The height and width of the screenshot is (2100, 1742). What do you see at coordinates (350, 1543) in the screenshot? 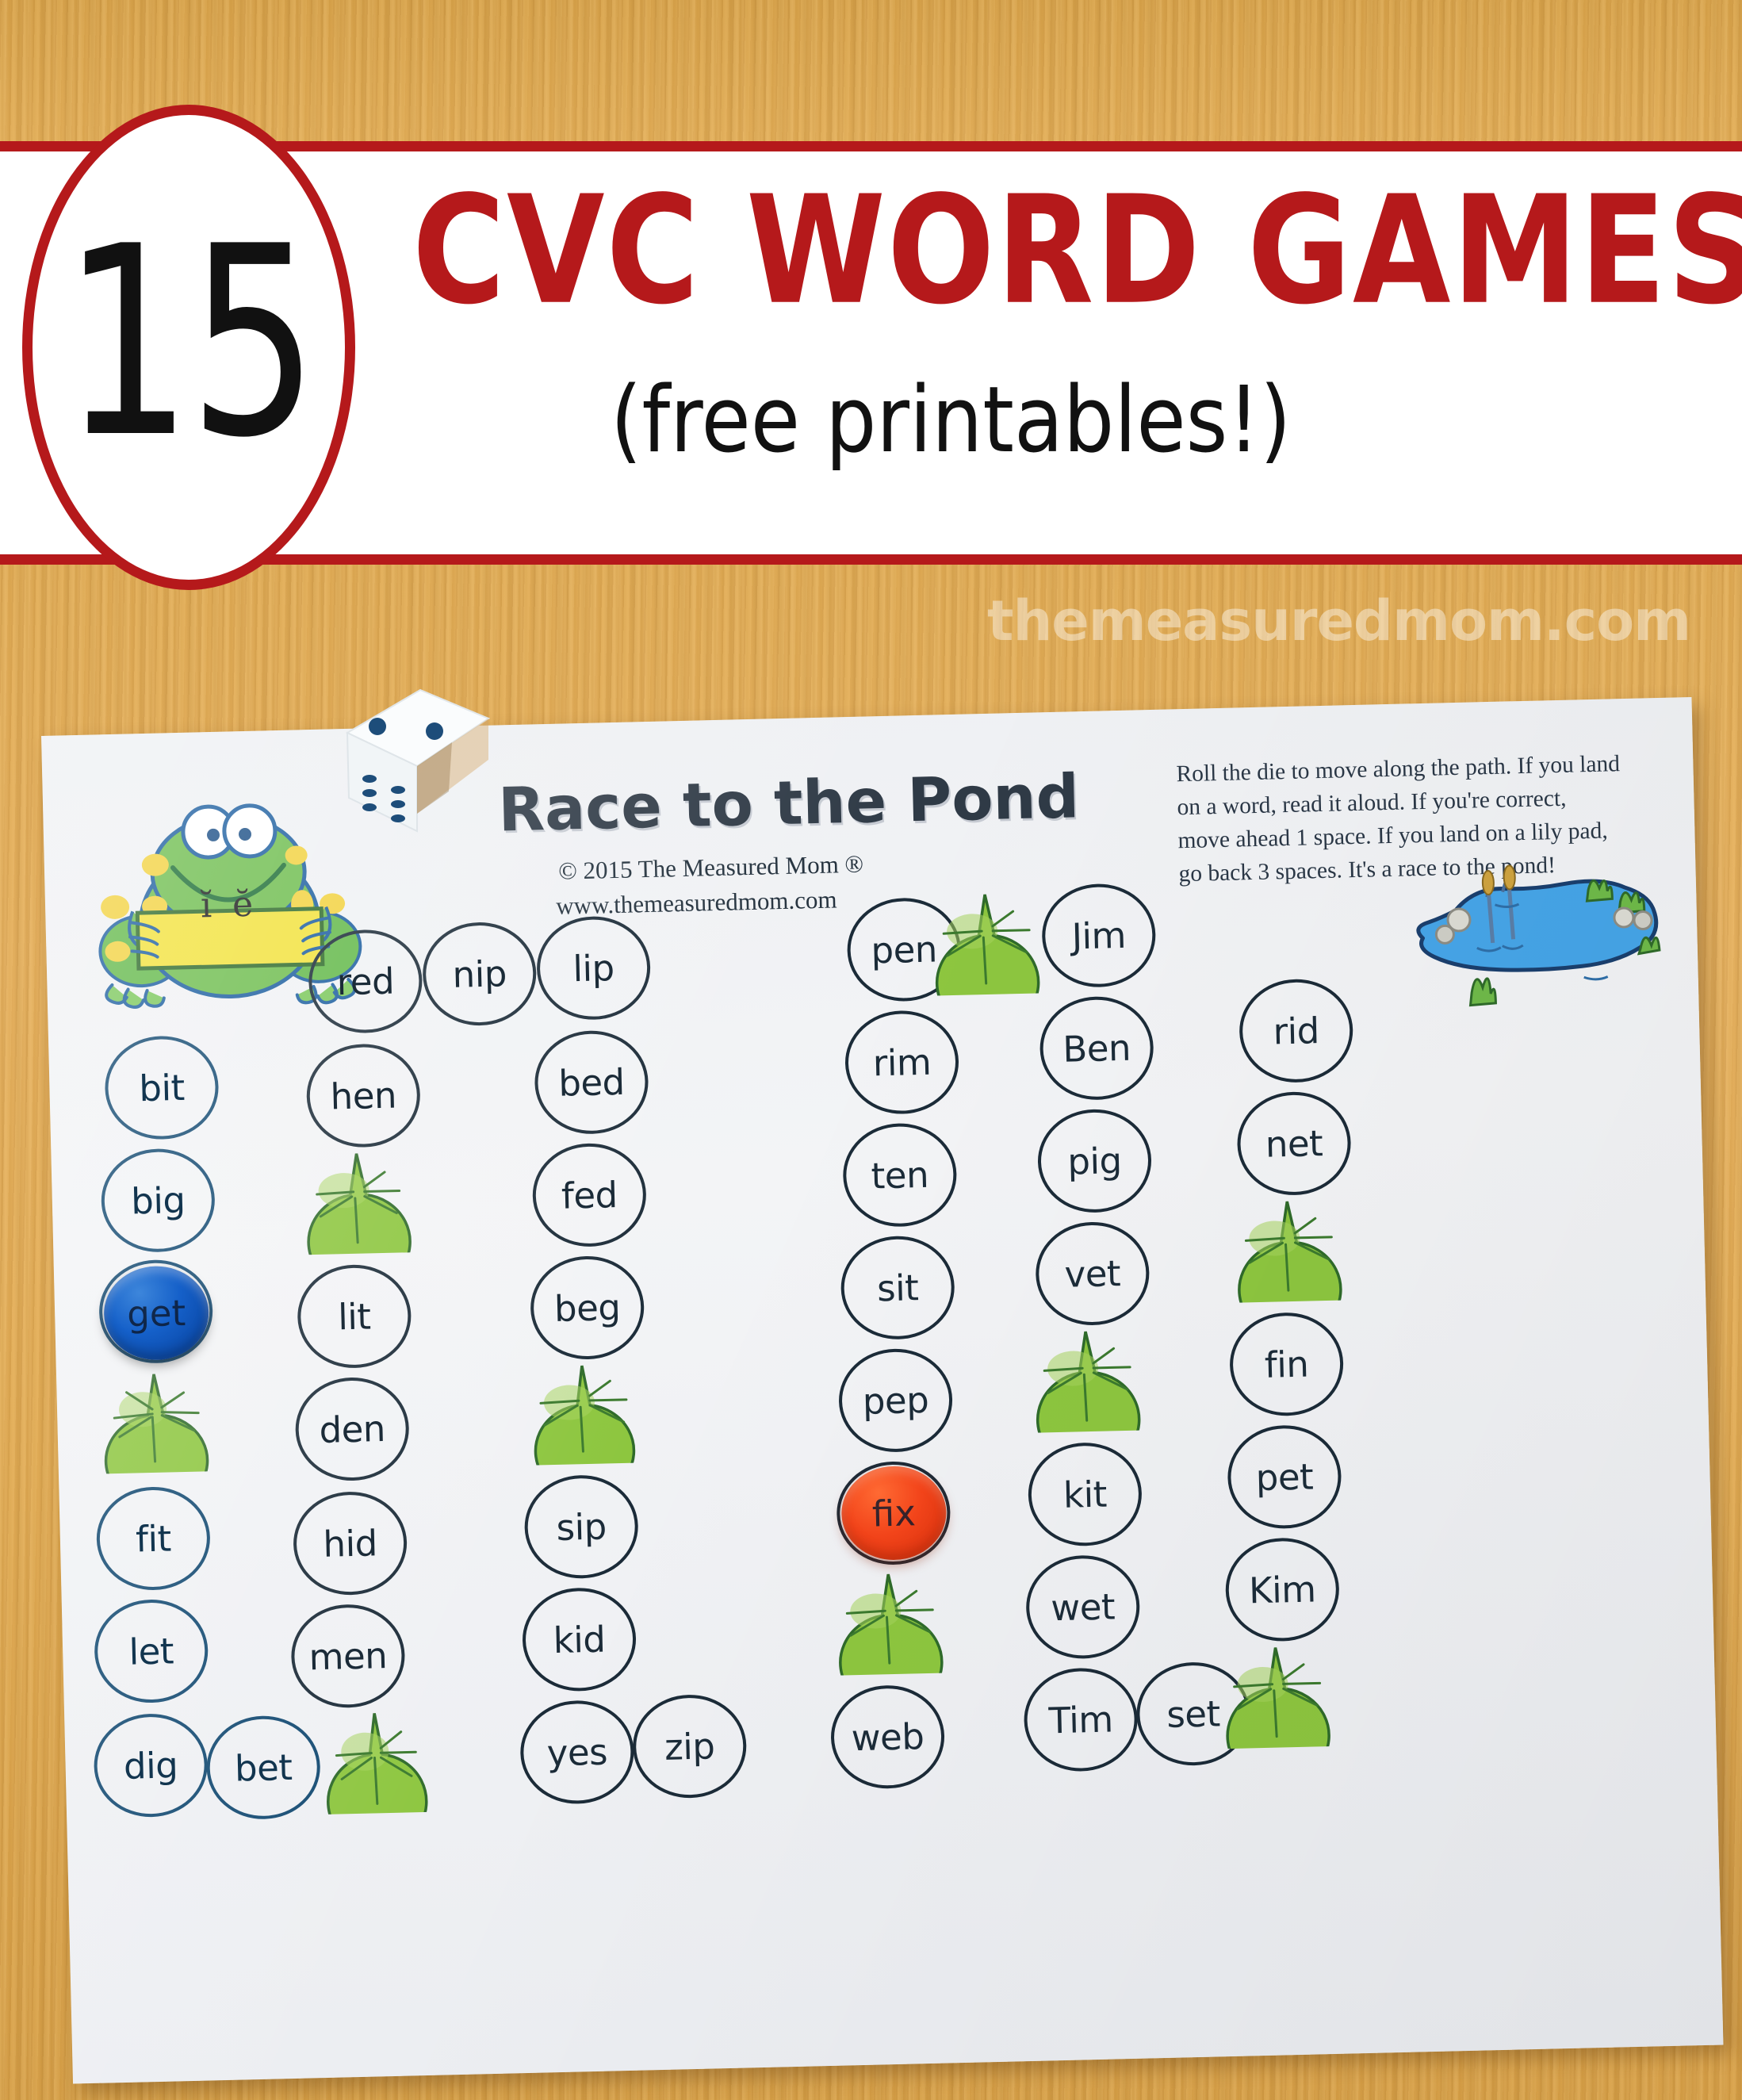
I see `board-space-hid: hid` at bounding box center [350, 1543].